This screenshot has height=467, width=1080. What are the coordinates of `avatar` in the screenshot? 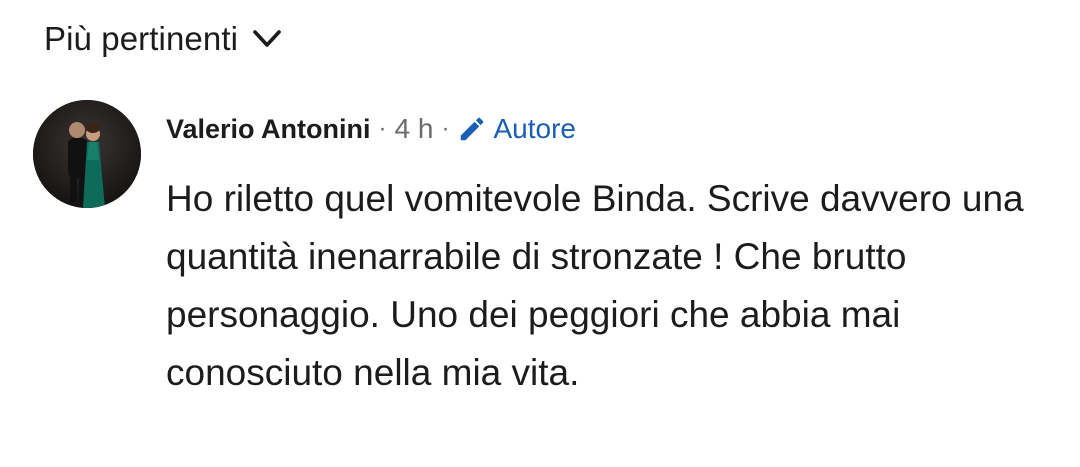 It's located at (87, 154).